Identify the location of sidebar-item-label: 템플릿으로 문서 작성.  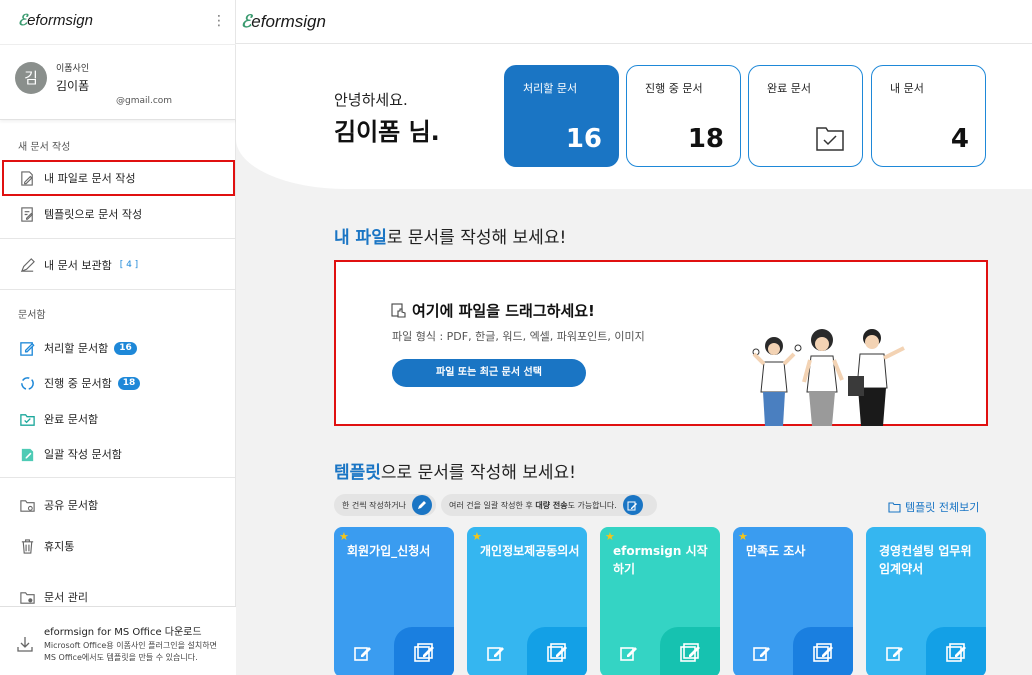
(93, 214).